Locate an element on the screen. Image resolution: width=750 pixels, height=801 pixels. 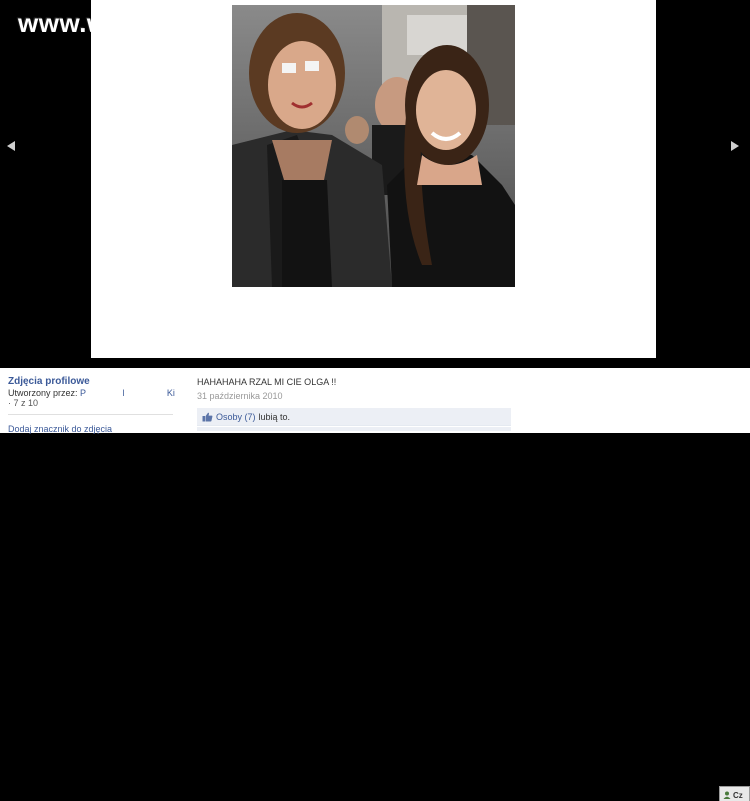
likes-count-link: Osoby (7) is located at coordinates (236, 417).